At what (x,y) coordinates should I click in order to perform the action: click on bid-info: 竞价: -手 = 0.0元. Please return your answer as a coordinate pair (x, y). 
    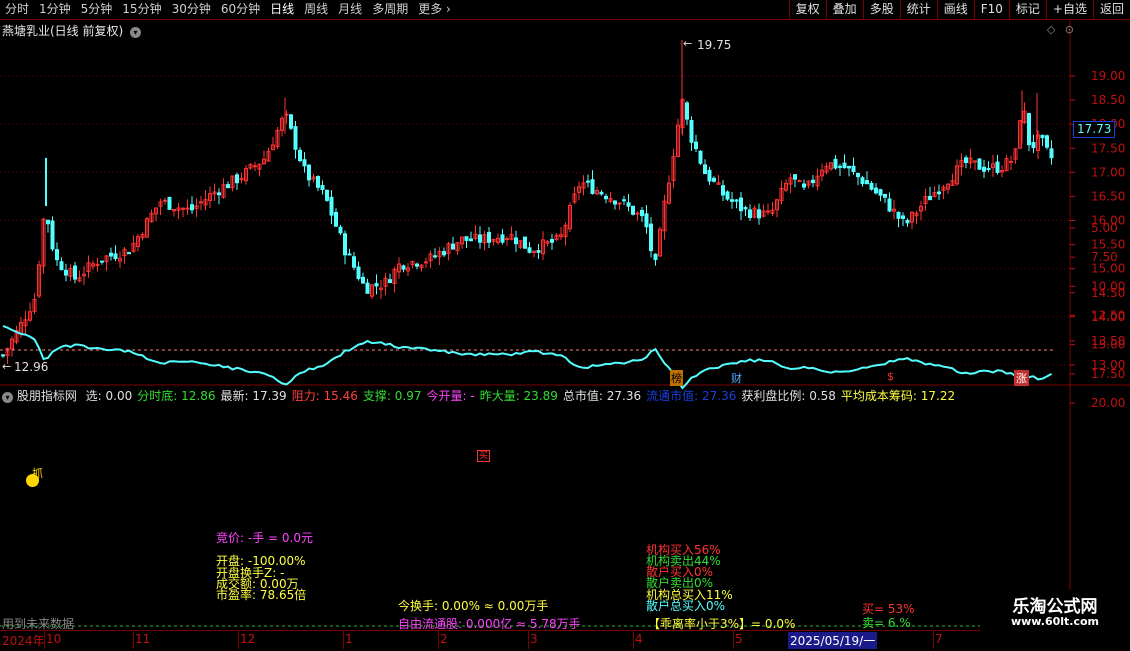
    Looking at the image, I should click on (264, 538).